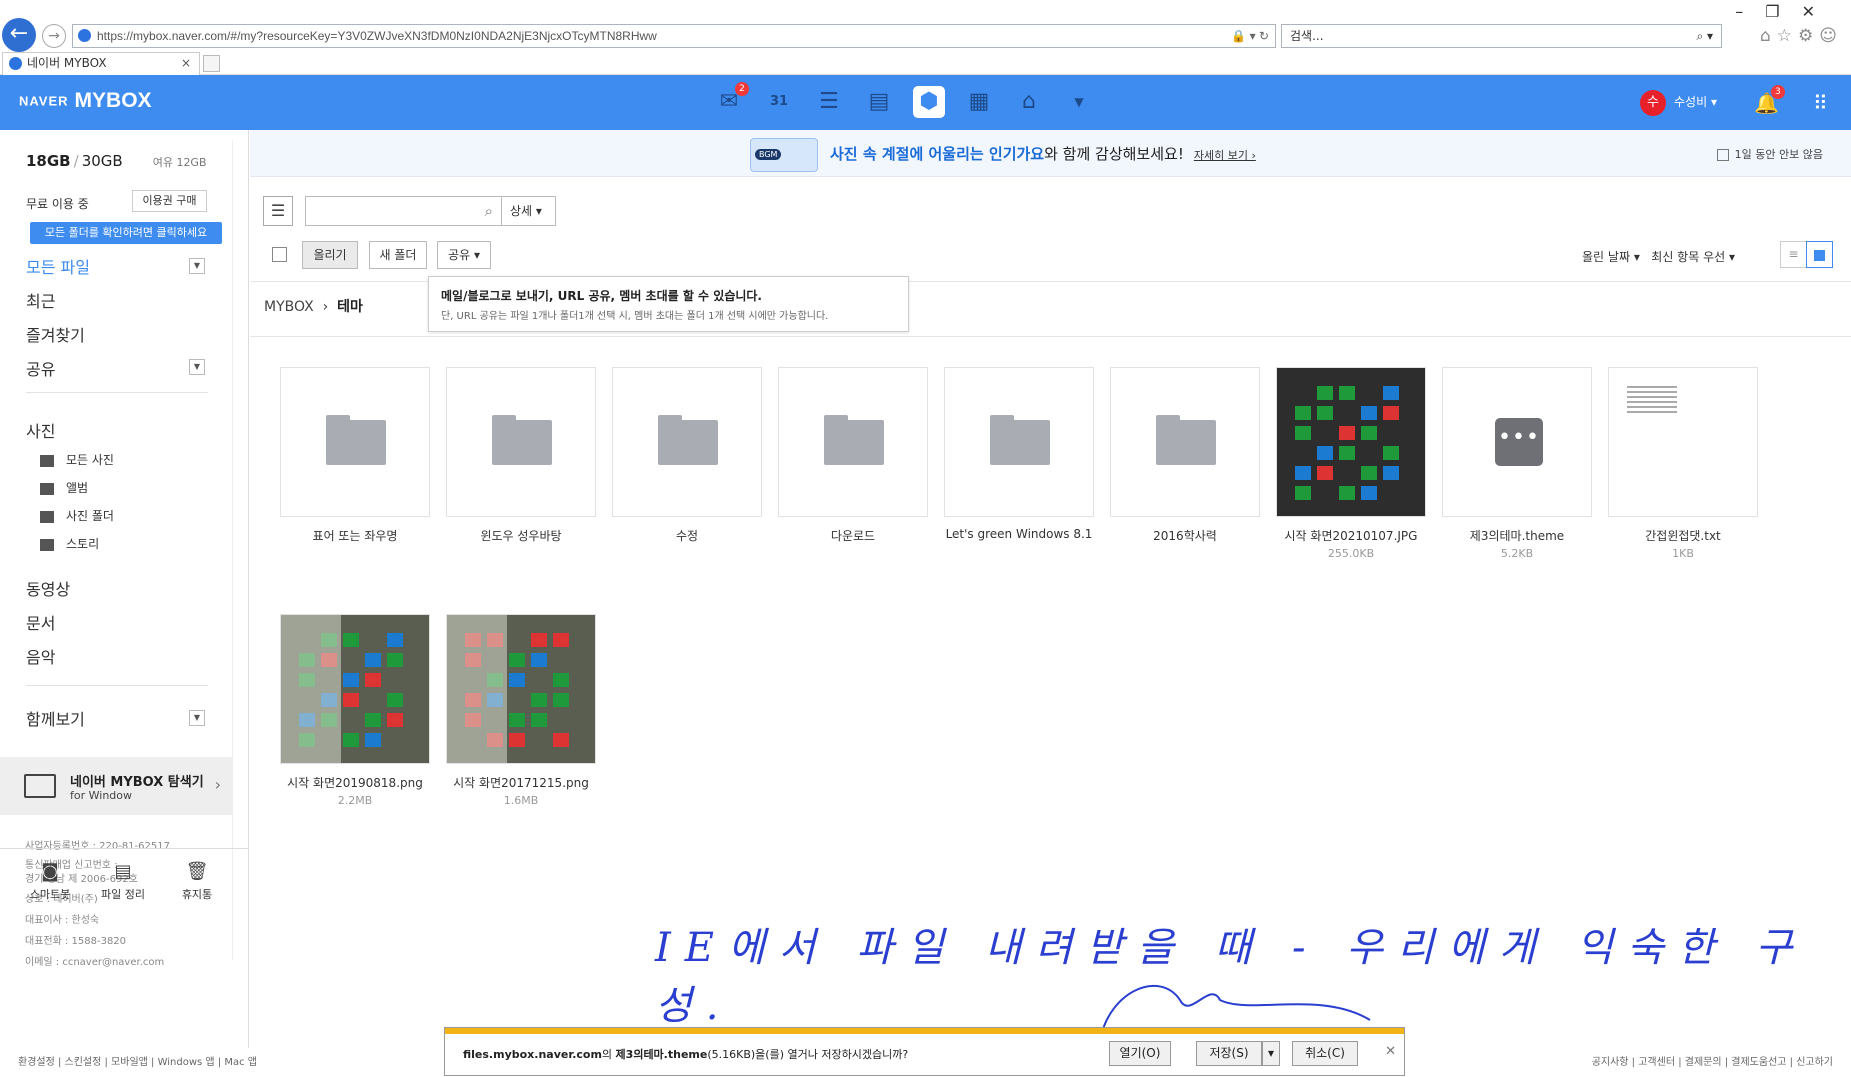 This screenshot has width=1851, height=1077. I want to click on office-service-icon: ▦, so click(979, 102).